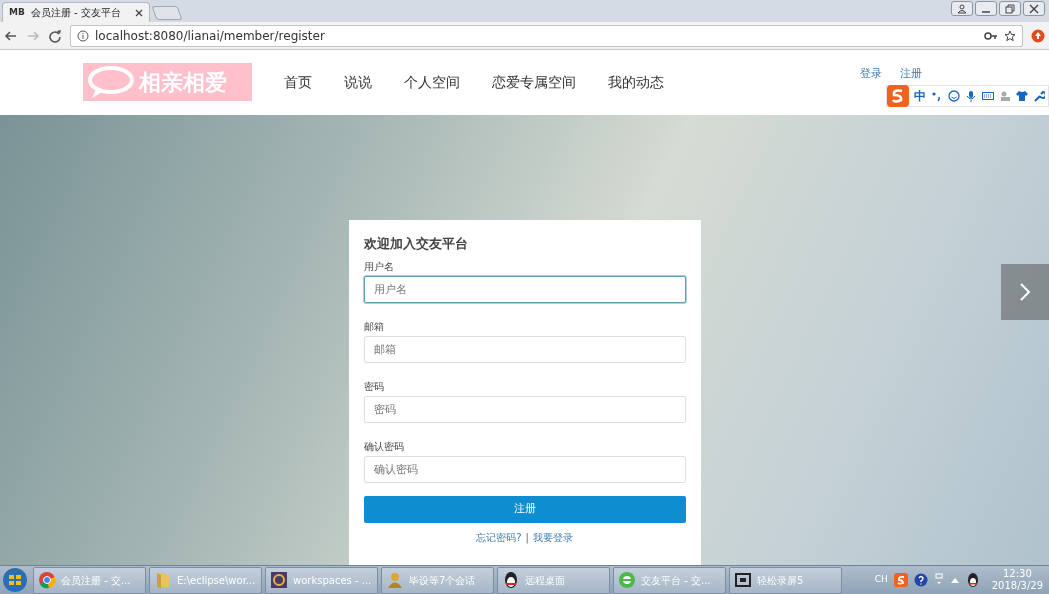 This screenshot has width=1049, height=594. What do you see at coordinates (552, 537) in the screenshot?
I see `text-link: 我要登录` at bounding box center [552, 537].